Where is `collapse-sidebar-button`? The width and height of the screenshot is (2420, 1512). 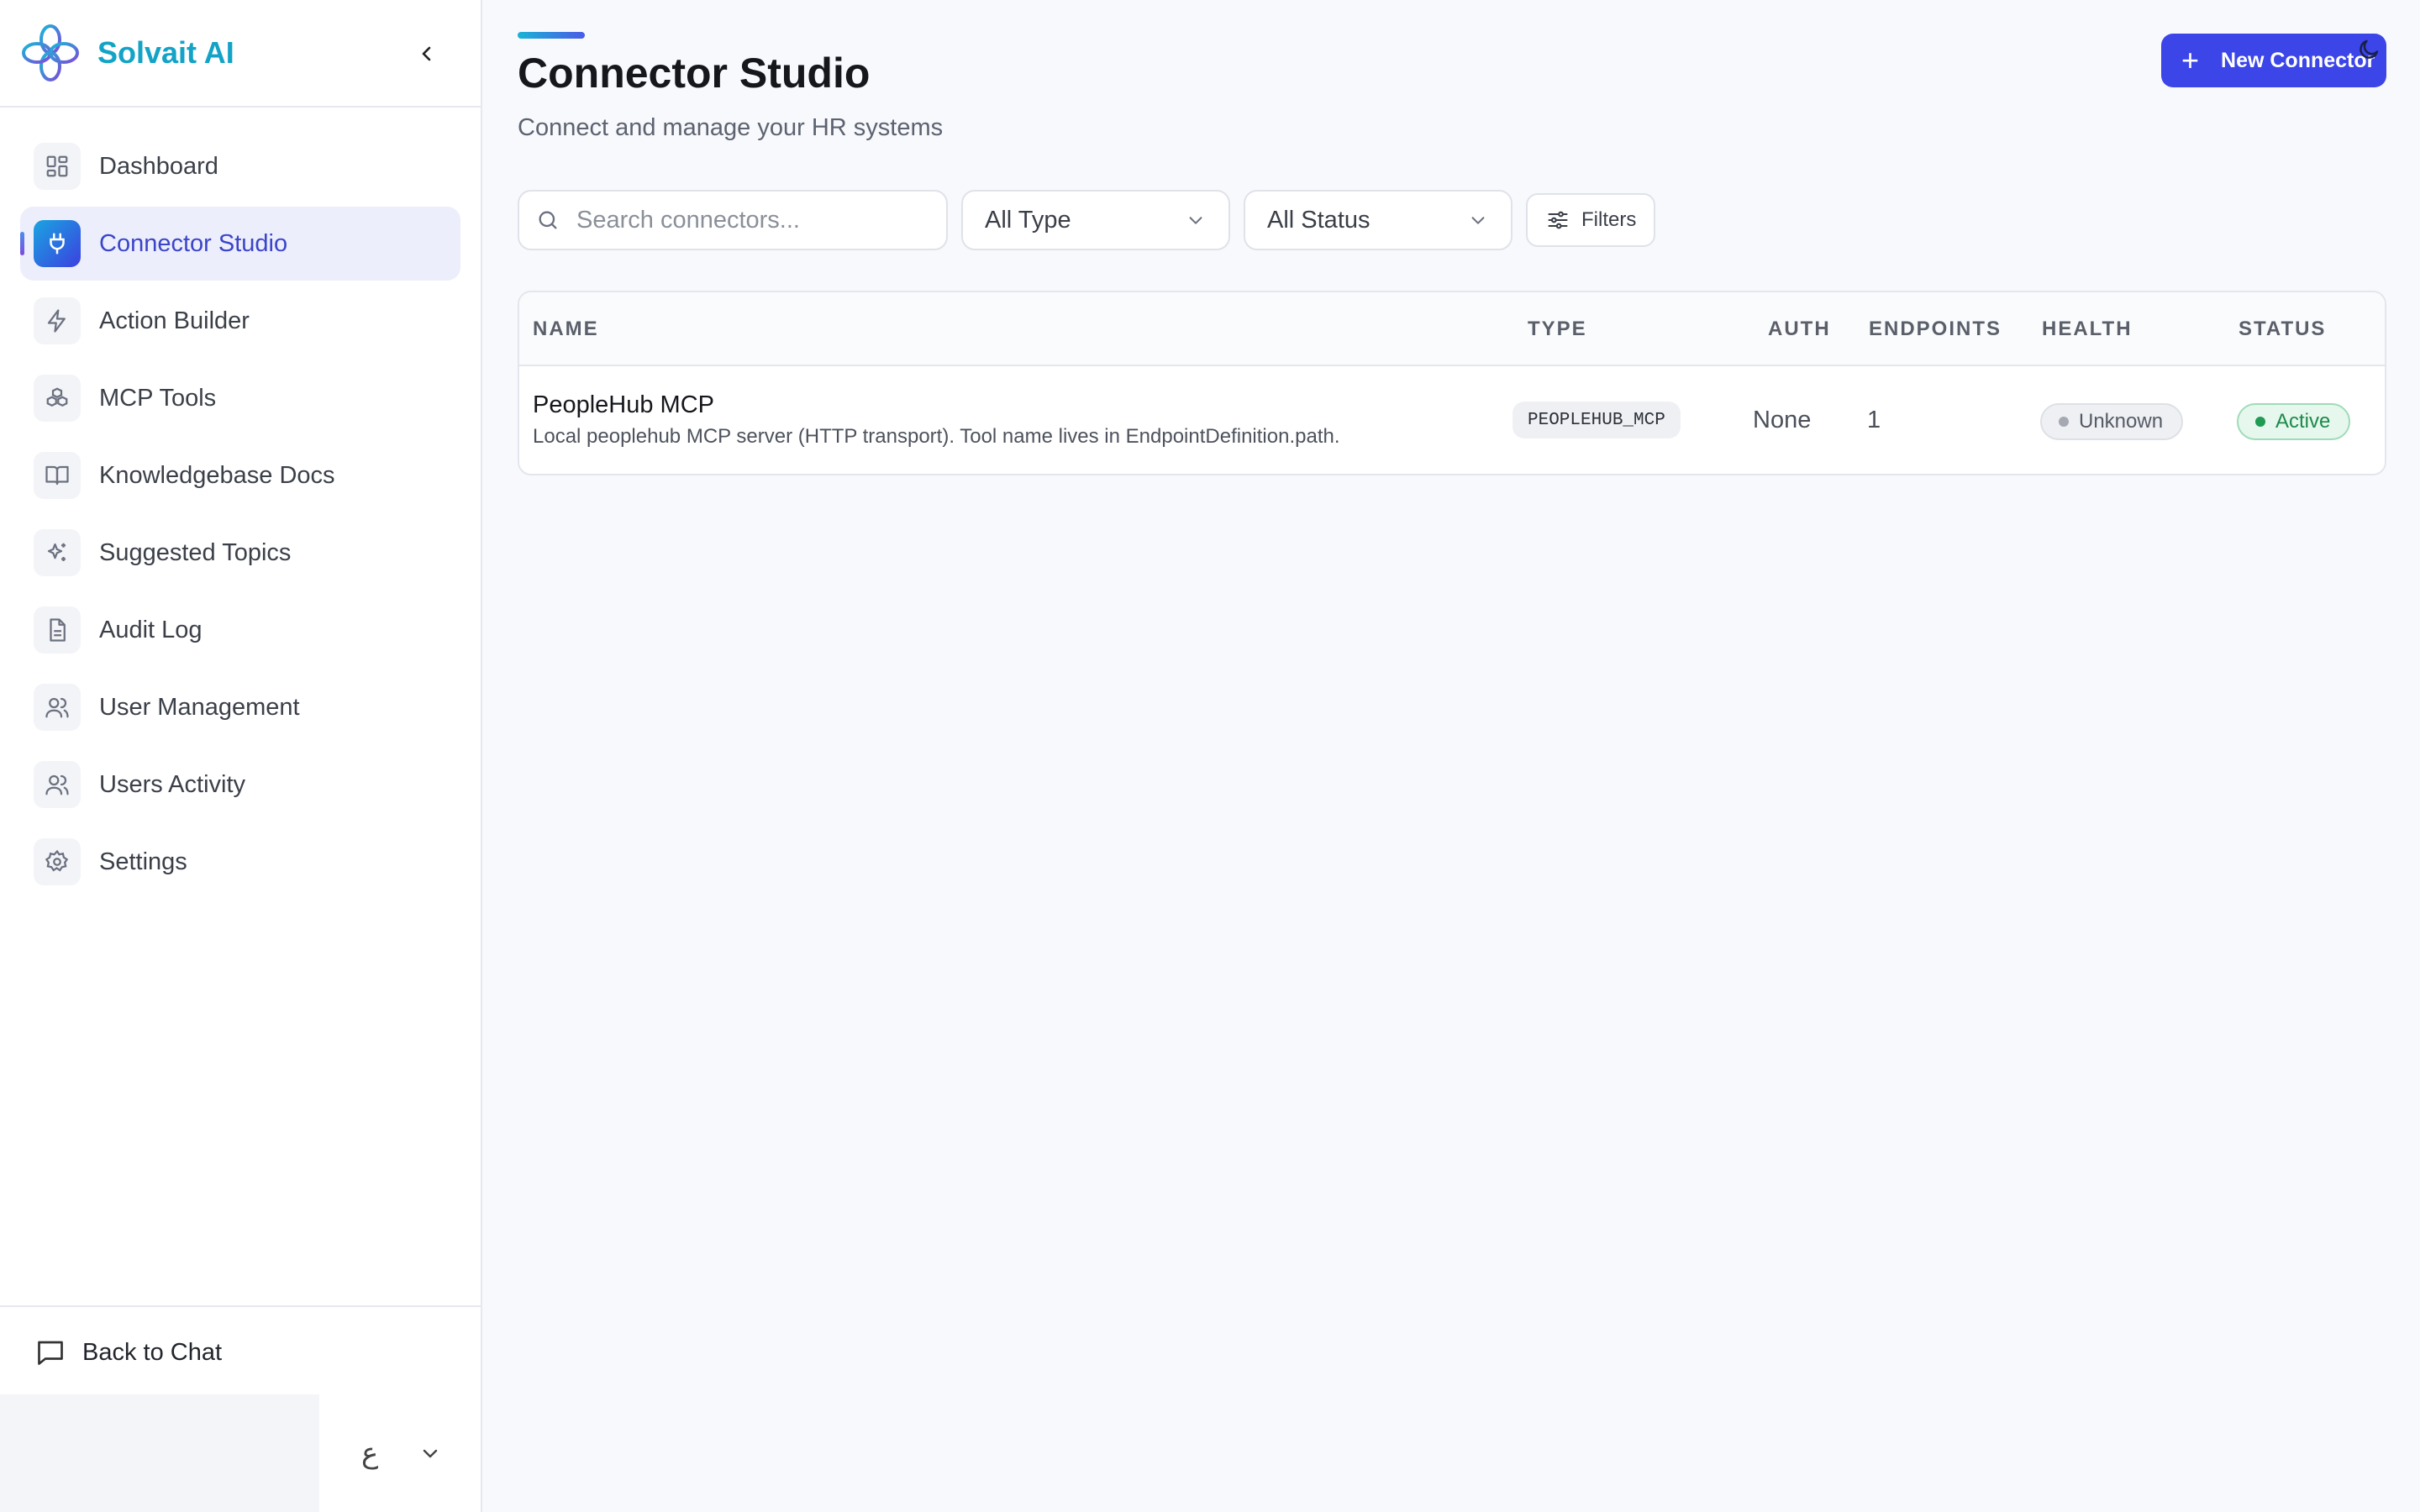
collapse-sidebar-button is located at coordinates (427, 54).